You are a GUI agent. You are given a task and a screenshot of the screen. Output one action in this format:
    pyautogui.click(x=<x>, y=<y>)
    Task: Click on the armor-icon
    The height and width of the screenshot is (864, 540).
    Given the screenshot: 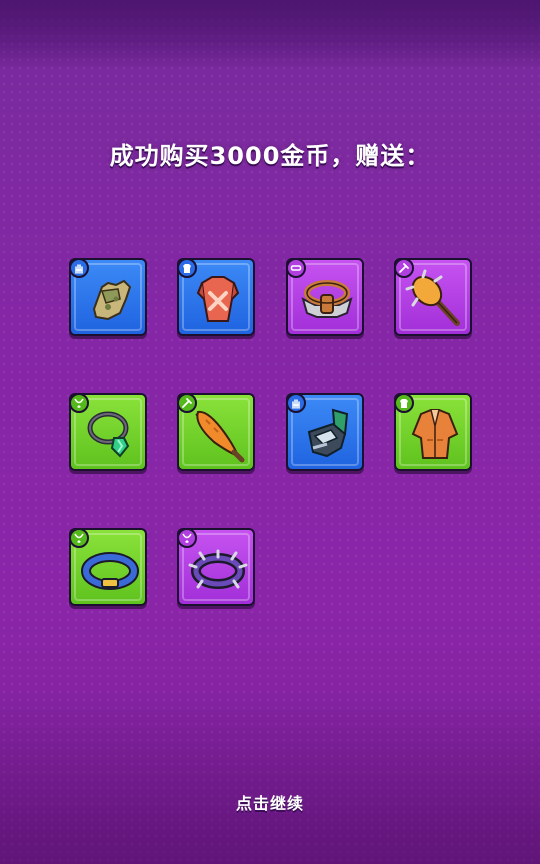 What is the action you would take?
    pyautogui.click(x=218, y=299)
    